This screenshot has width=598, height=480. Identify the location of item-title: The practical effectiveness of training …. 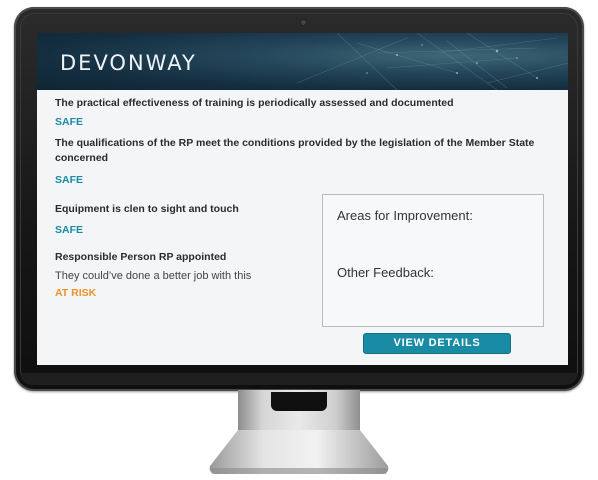
(254, 103).